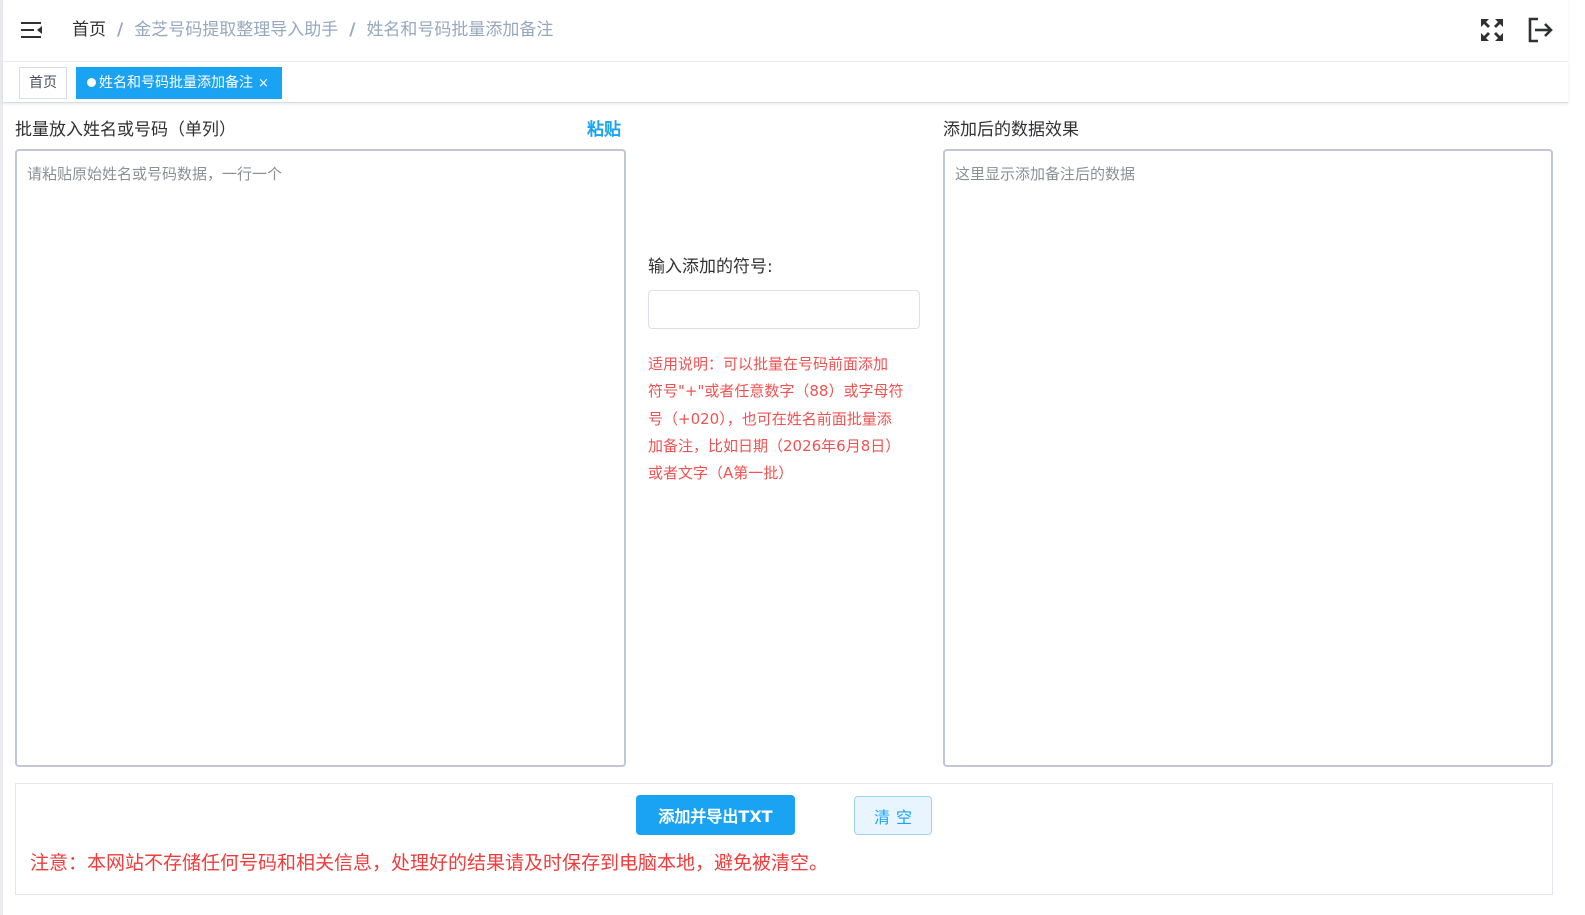  I want to click on top-navbar: 首页 / 金芝号码提取整理导入助手 / 姓名和号码批量添加备注, so click(785, 31).